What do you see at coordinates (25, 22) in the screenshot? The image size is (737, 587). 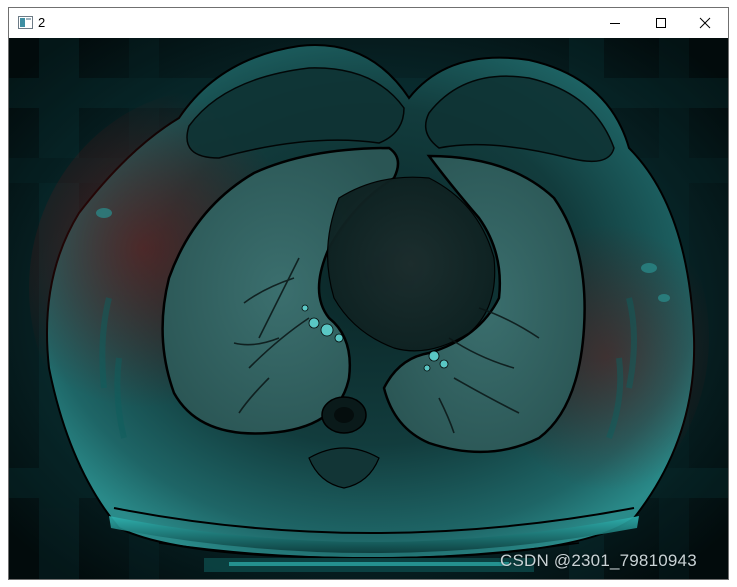 I see `window-app-icon` at bounding box center [25, 22].